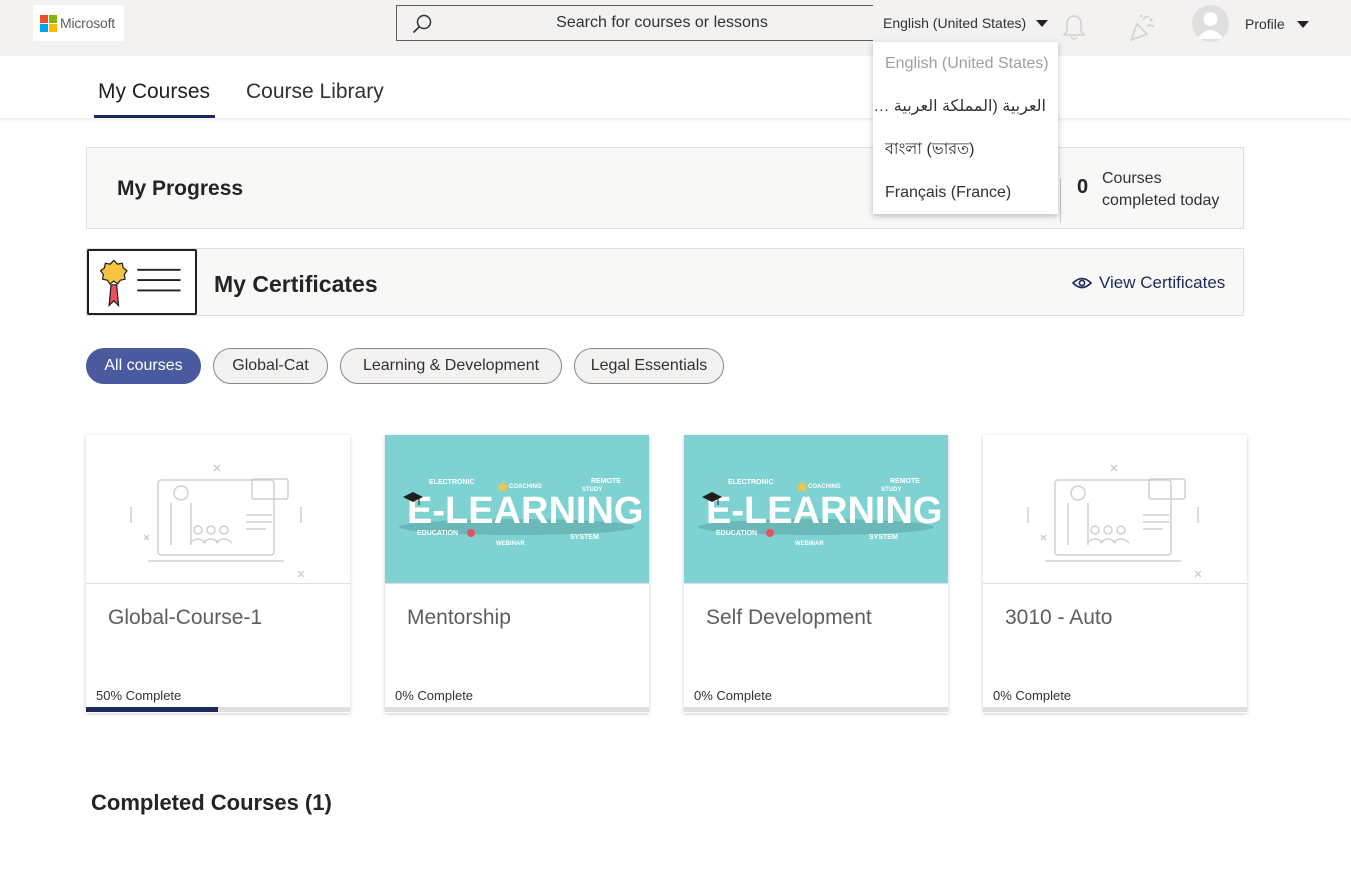  I want to click on certificates-title: My Certificates, so click(296, 284).